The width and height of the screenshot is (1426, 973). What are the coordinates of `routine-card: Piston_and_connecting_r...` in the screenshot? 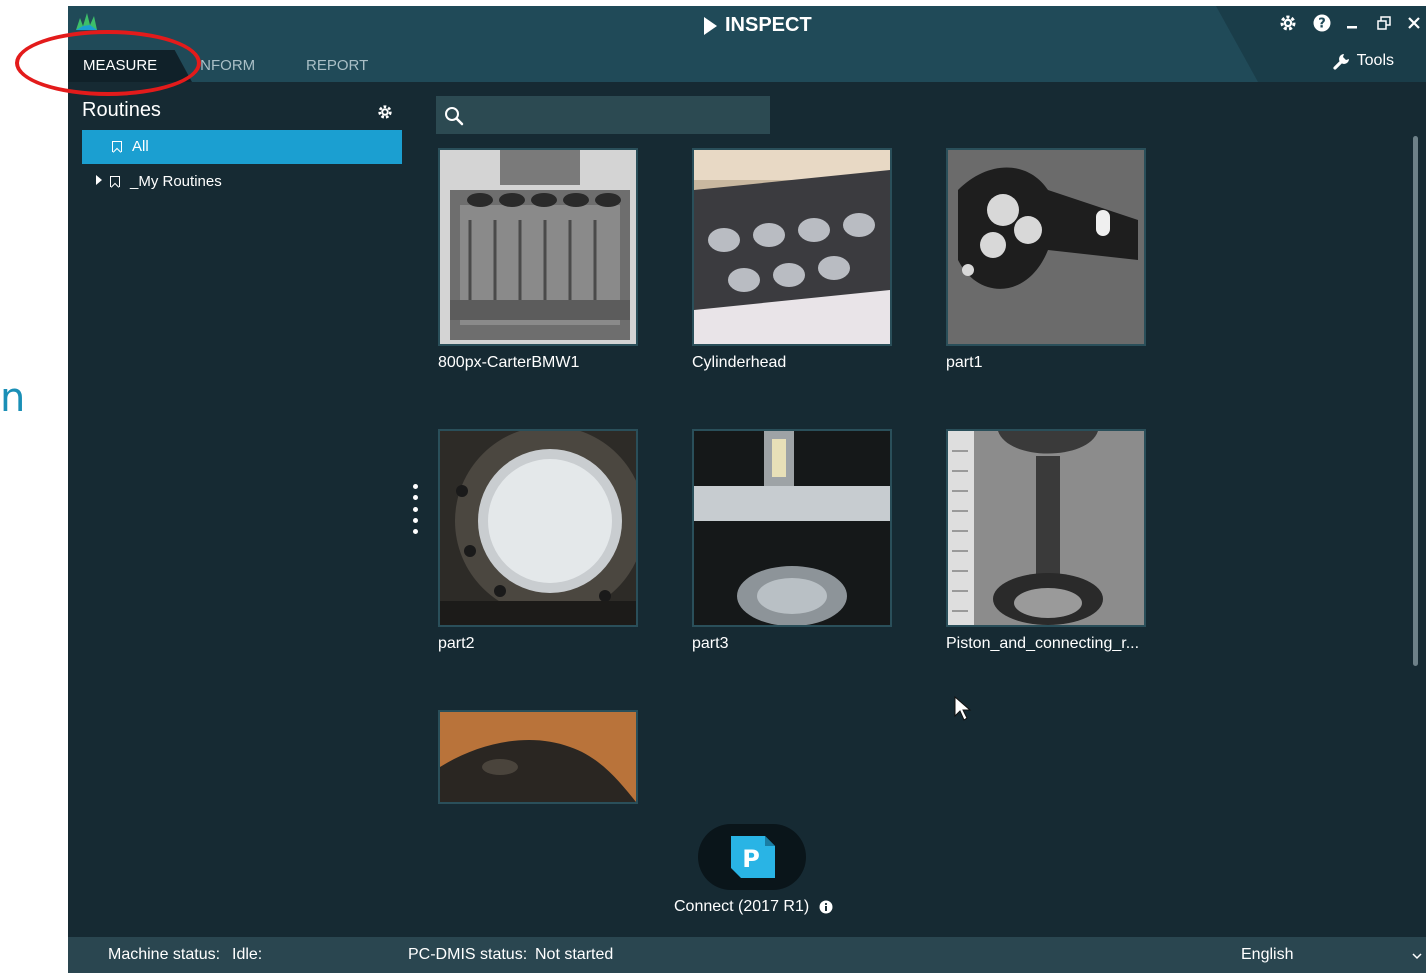 It's located at (1046, 541).